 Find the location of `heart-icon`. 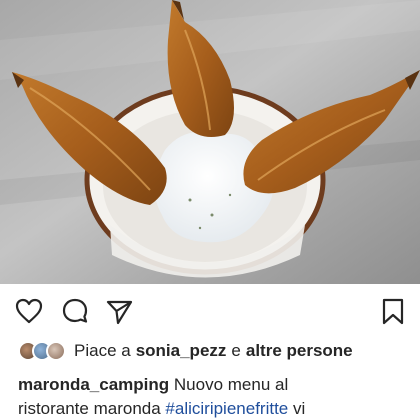

heart-icon is located at coordinates (29, 311).